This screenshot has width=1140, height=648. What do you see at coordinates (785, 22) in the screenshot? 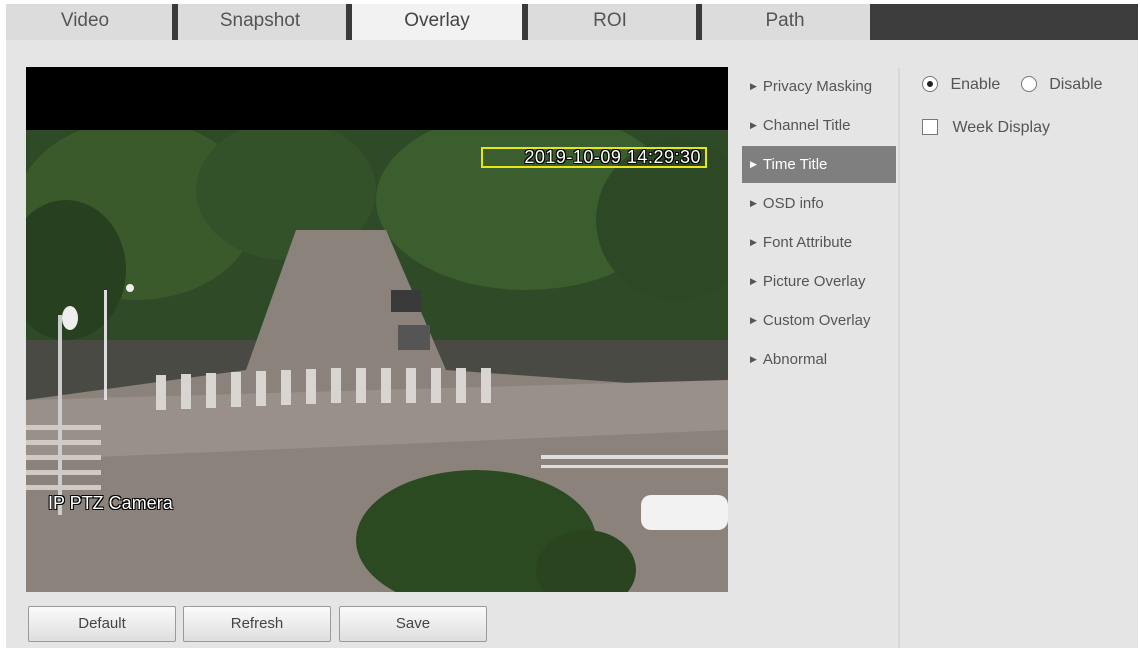
I see `tab-path: Path` at bounding box center [785, 22].